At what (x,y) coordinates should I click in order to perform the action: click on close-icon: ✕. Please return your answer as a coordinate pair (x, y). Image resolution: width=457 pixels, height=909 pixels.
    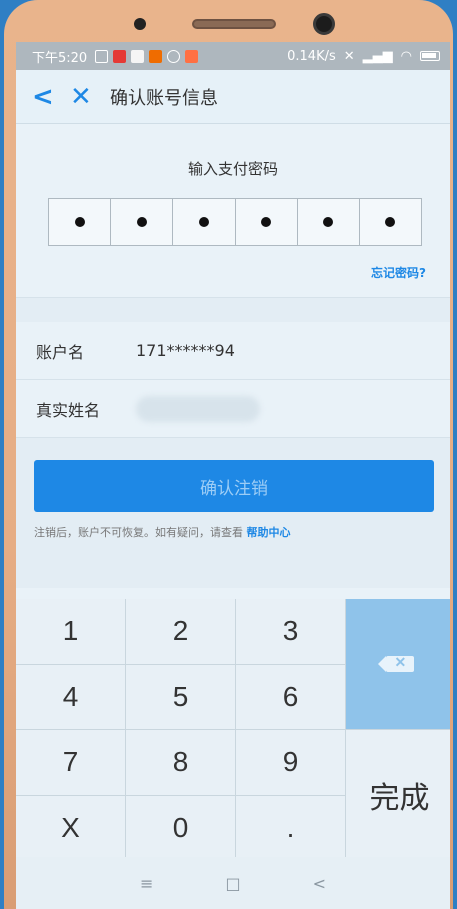
    Looking at the image, I should click on (88, 97).